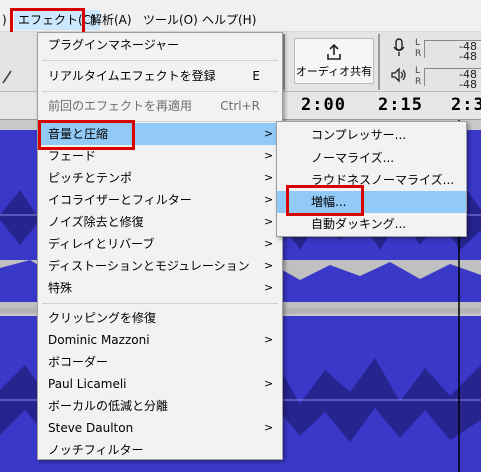 Image resolution: width=481 pixels, height=472 pixels. I want to click on menu-item-label: クリッピングを修復, so click(102, 318).